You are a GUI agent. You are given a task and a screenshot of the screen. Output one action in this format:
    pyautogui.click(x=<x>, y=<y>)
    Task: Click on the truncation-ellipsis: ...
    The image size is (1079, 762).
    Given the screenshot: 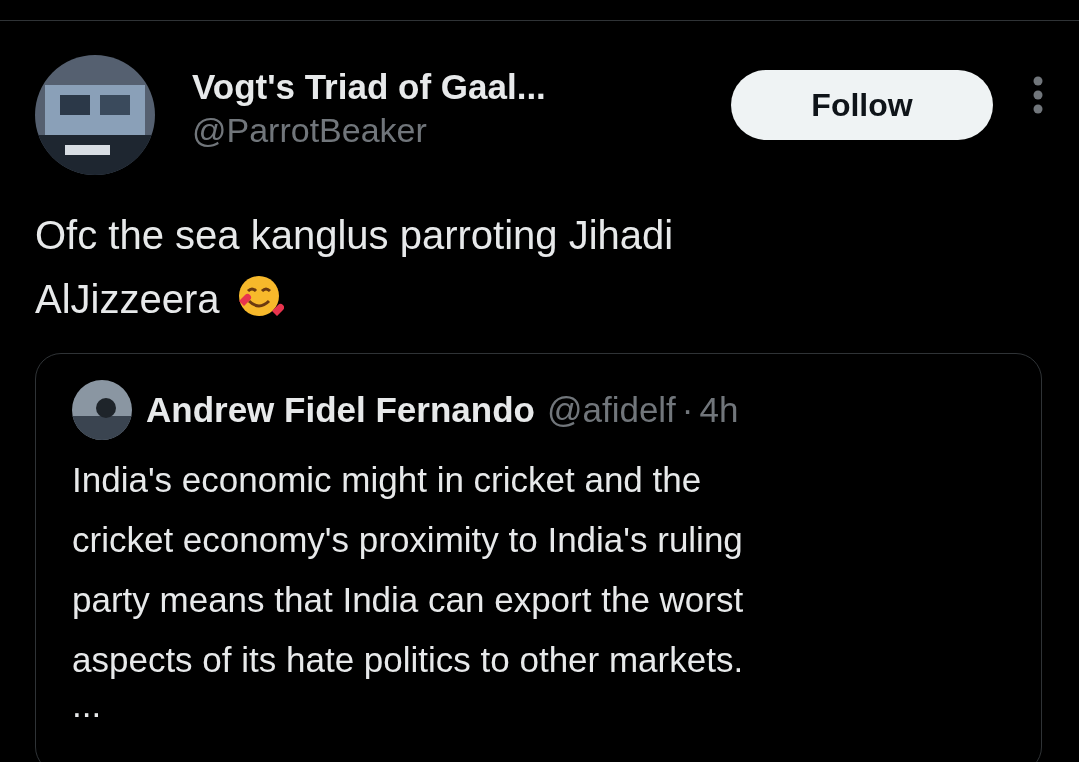 What is the action you would take?
    pyautogui.click(x=87, y=705)
    